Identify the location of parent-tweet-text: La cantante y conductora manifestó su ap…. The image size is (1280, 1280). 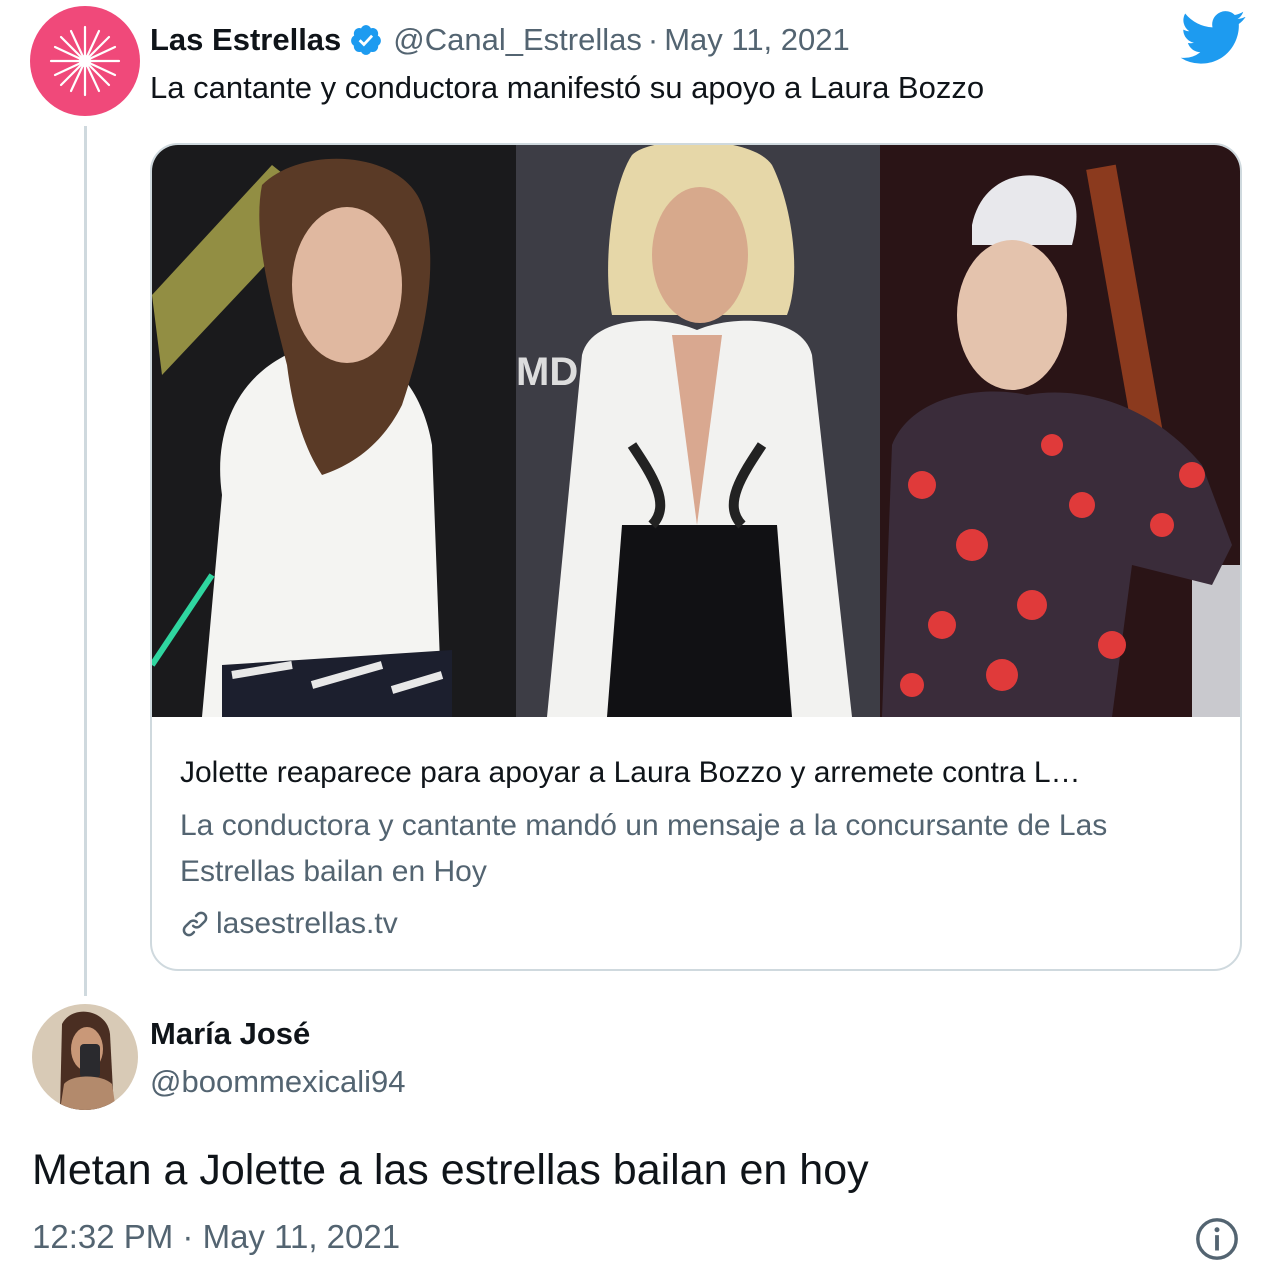
(567, 87).